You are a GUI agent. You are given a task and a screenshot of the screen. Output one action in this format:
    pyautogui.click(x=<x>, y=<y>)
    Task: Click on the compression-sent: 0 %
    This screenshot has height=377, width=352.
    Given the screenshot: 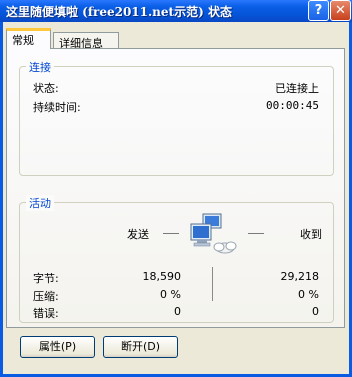 What is the action you would take?
    pyautogui.click(x=170, y=294)
    